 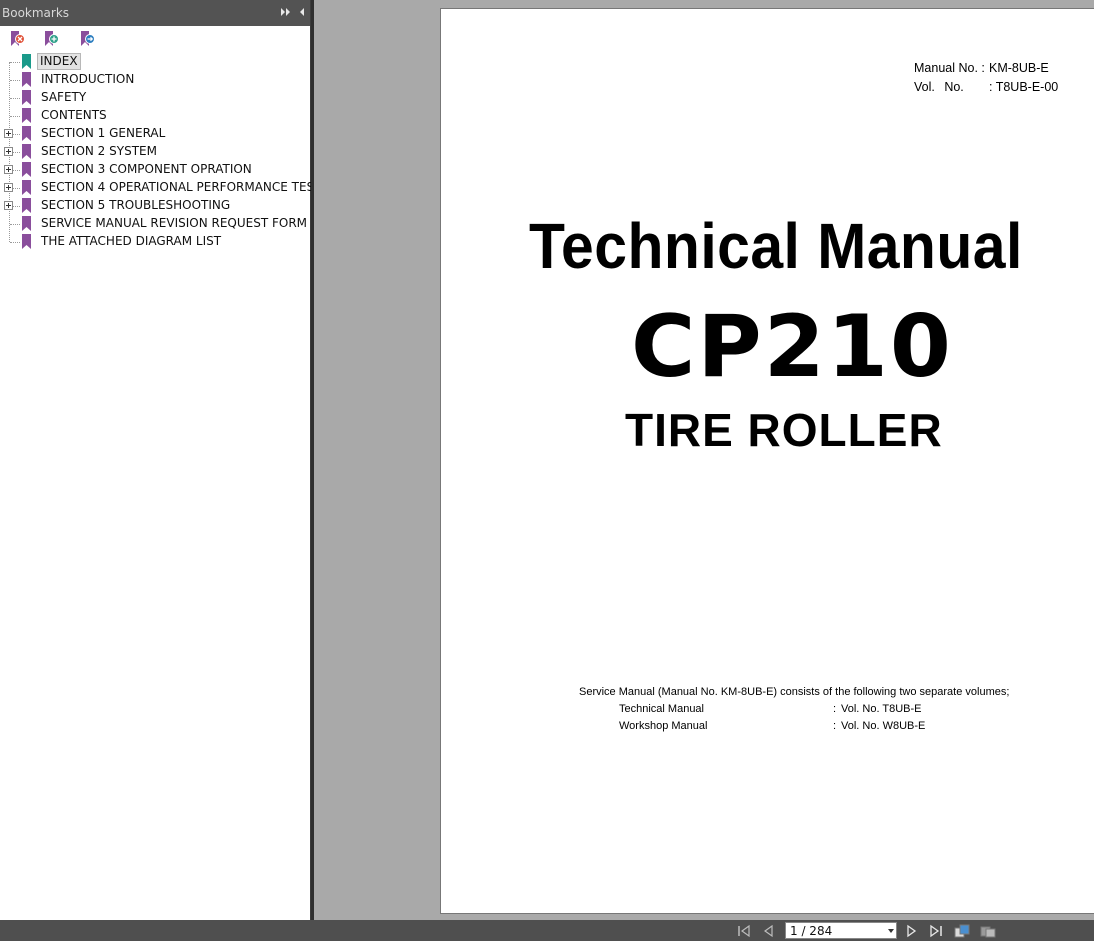 What do you see at coordinates (661, 709) in the screenshot?
I see `volume-name: Technical Manual` at bounding box center [661, 709].